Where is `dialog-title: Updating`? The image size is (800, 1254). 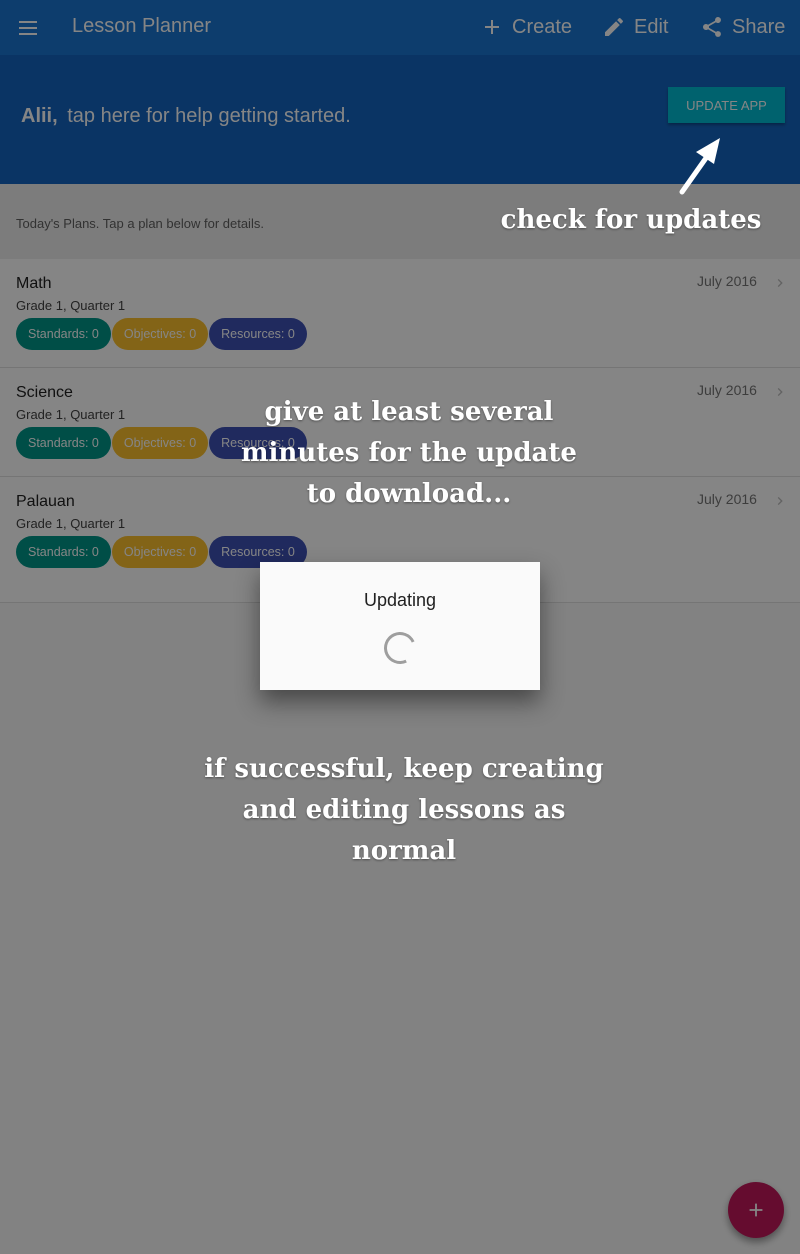 dialog-title: Updating is located at coordinates (400, 600).